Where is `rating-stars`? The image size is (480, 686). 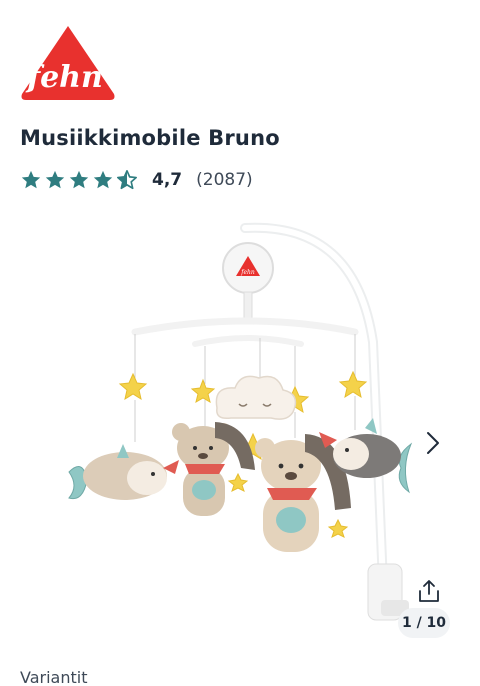 rating-stars is located at coordinates (79, 180).